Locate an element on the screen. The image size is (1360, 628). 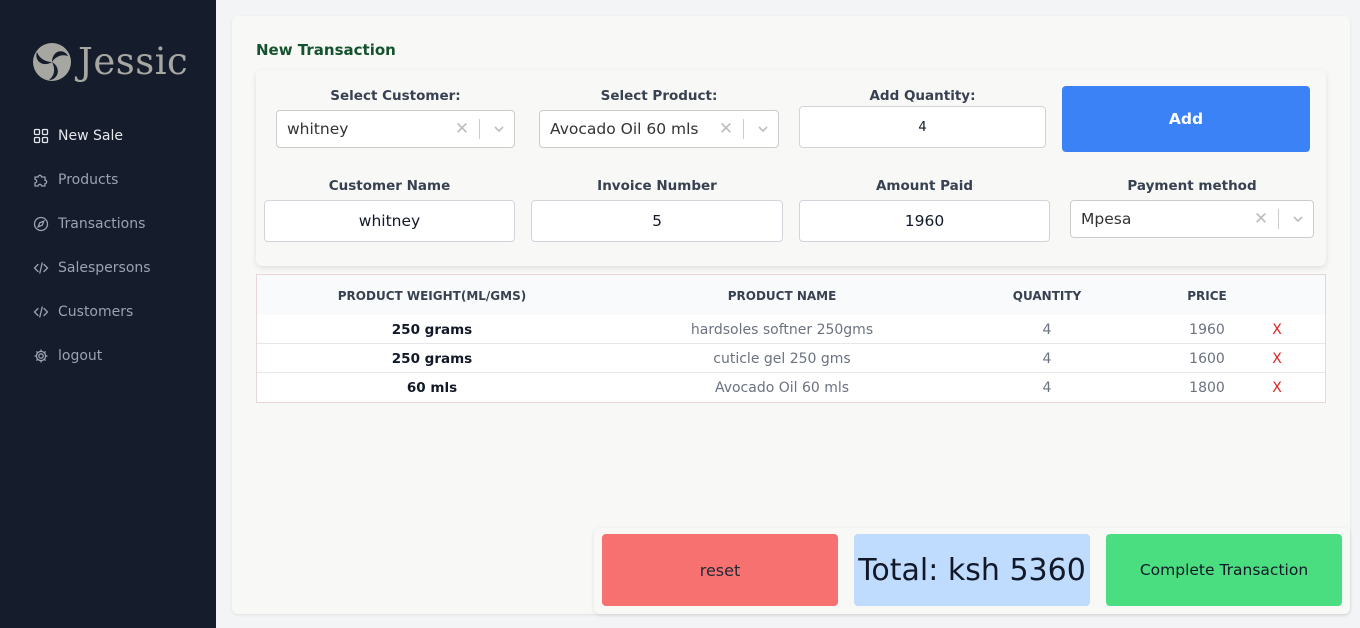
column-header-weight: PRODUCT WEIGHT(ML/GMS) is located at coordinates (432, 296).